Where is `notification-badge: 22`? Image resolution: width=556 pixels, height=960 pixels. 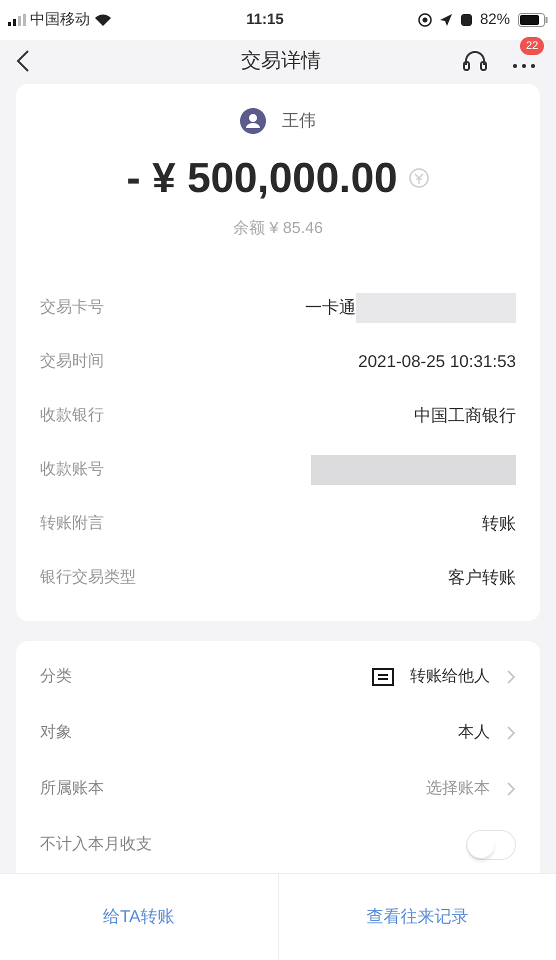 notification-badge: 22 is located at coordinates (532, 46).